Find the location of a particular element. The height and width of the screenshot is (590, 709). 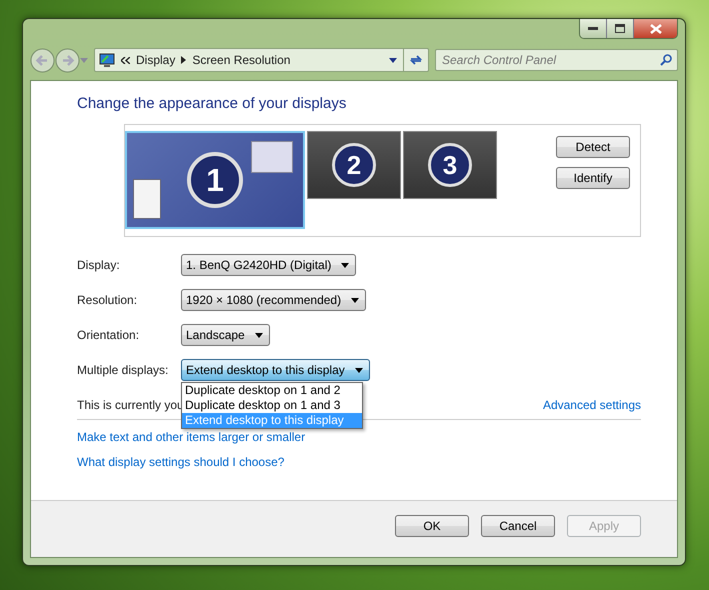

minimize-button is located at coordinates (593, 28).